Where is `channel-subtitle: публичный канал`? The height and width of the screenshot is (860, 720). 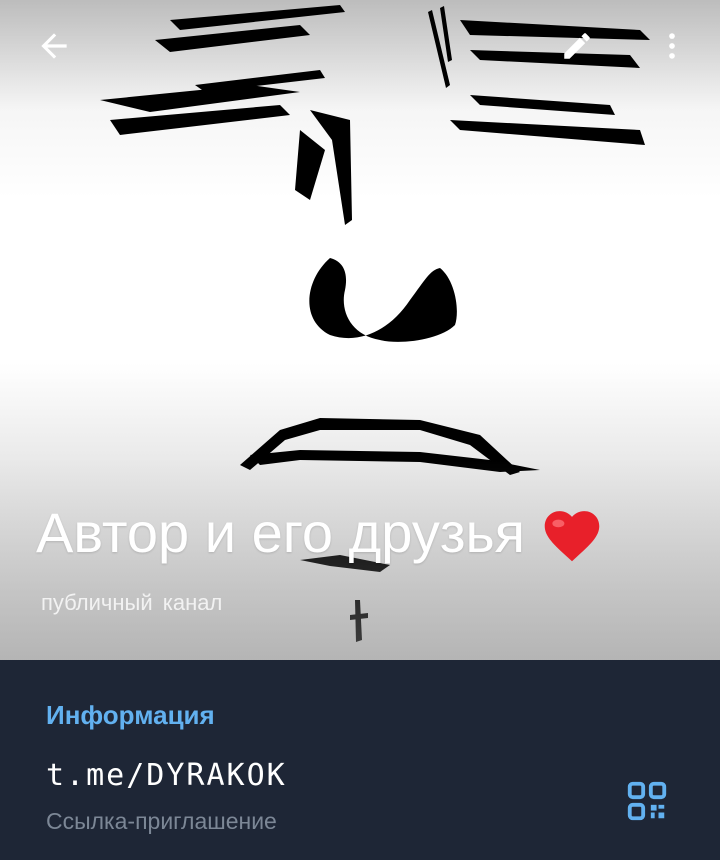 channel-subtitle: публичный канал is located at coordinates (132, 602).